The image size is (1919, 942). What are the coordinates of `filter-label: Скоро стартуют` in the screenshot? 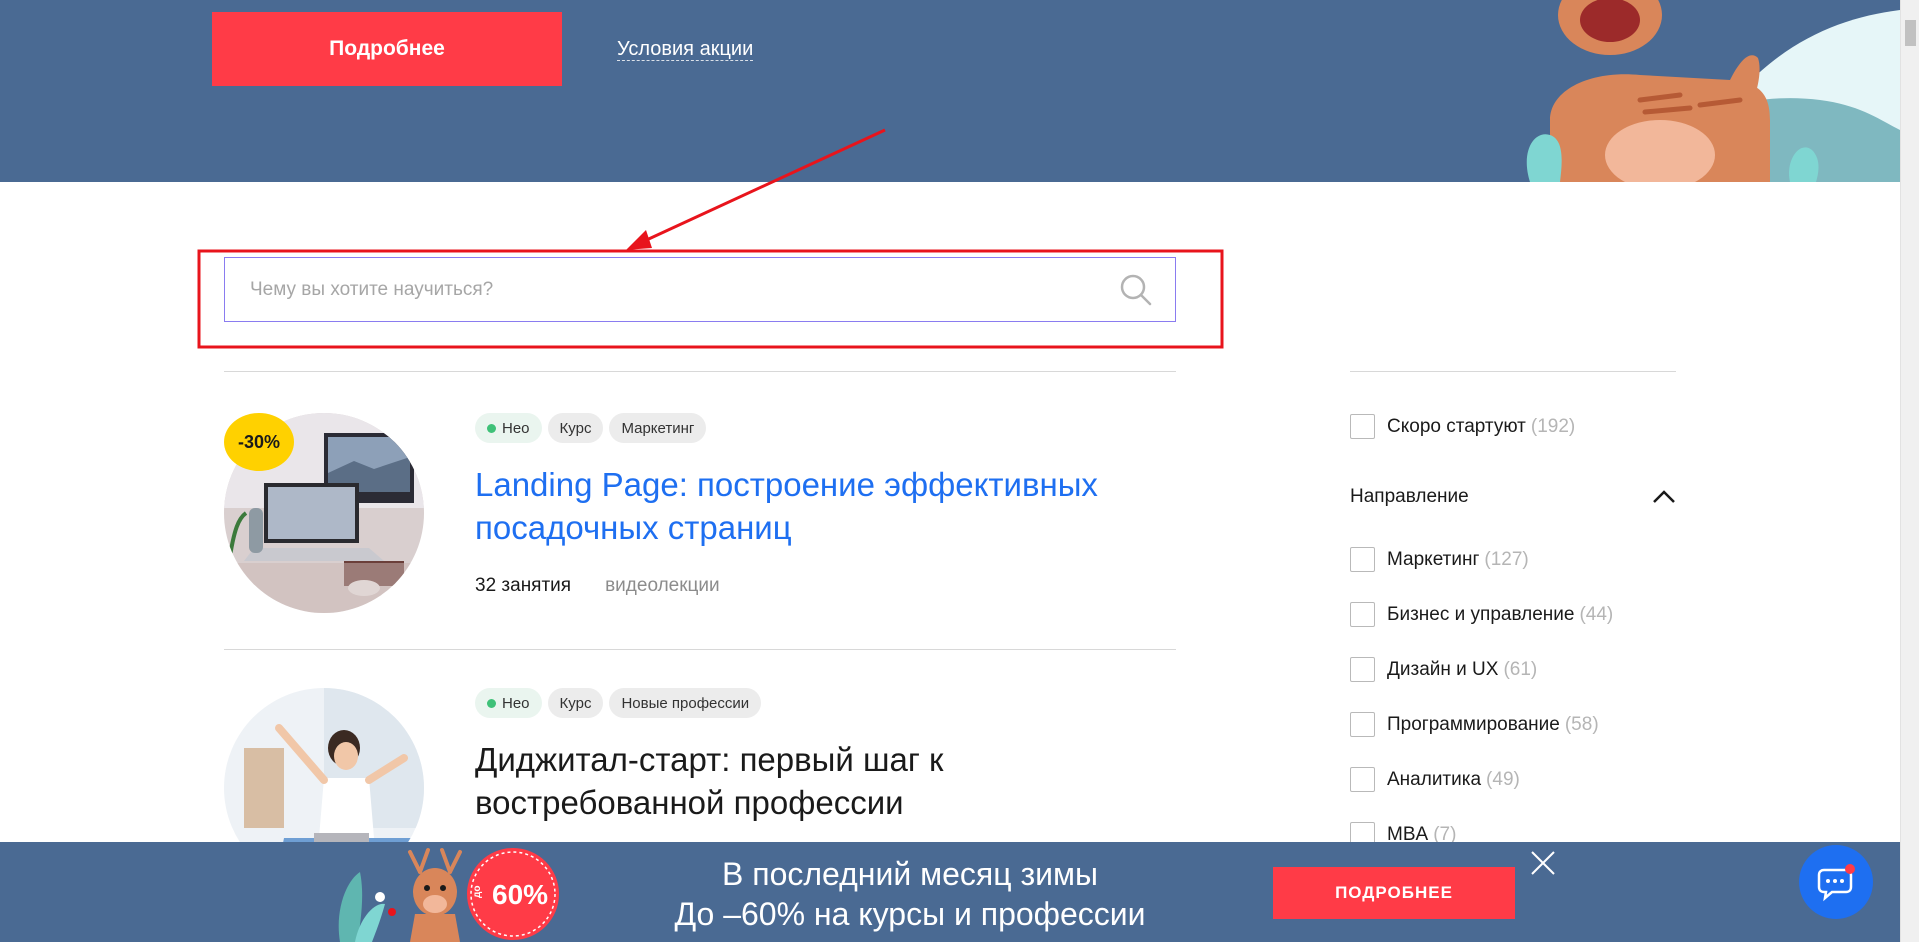 It's located at (1456, 426).